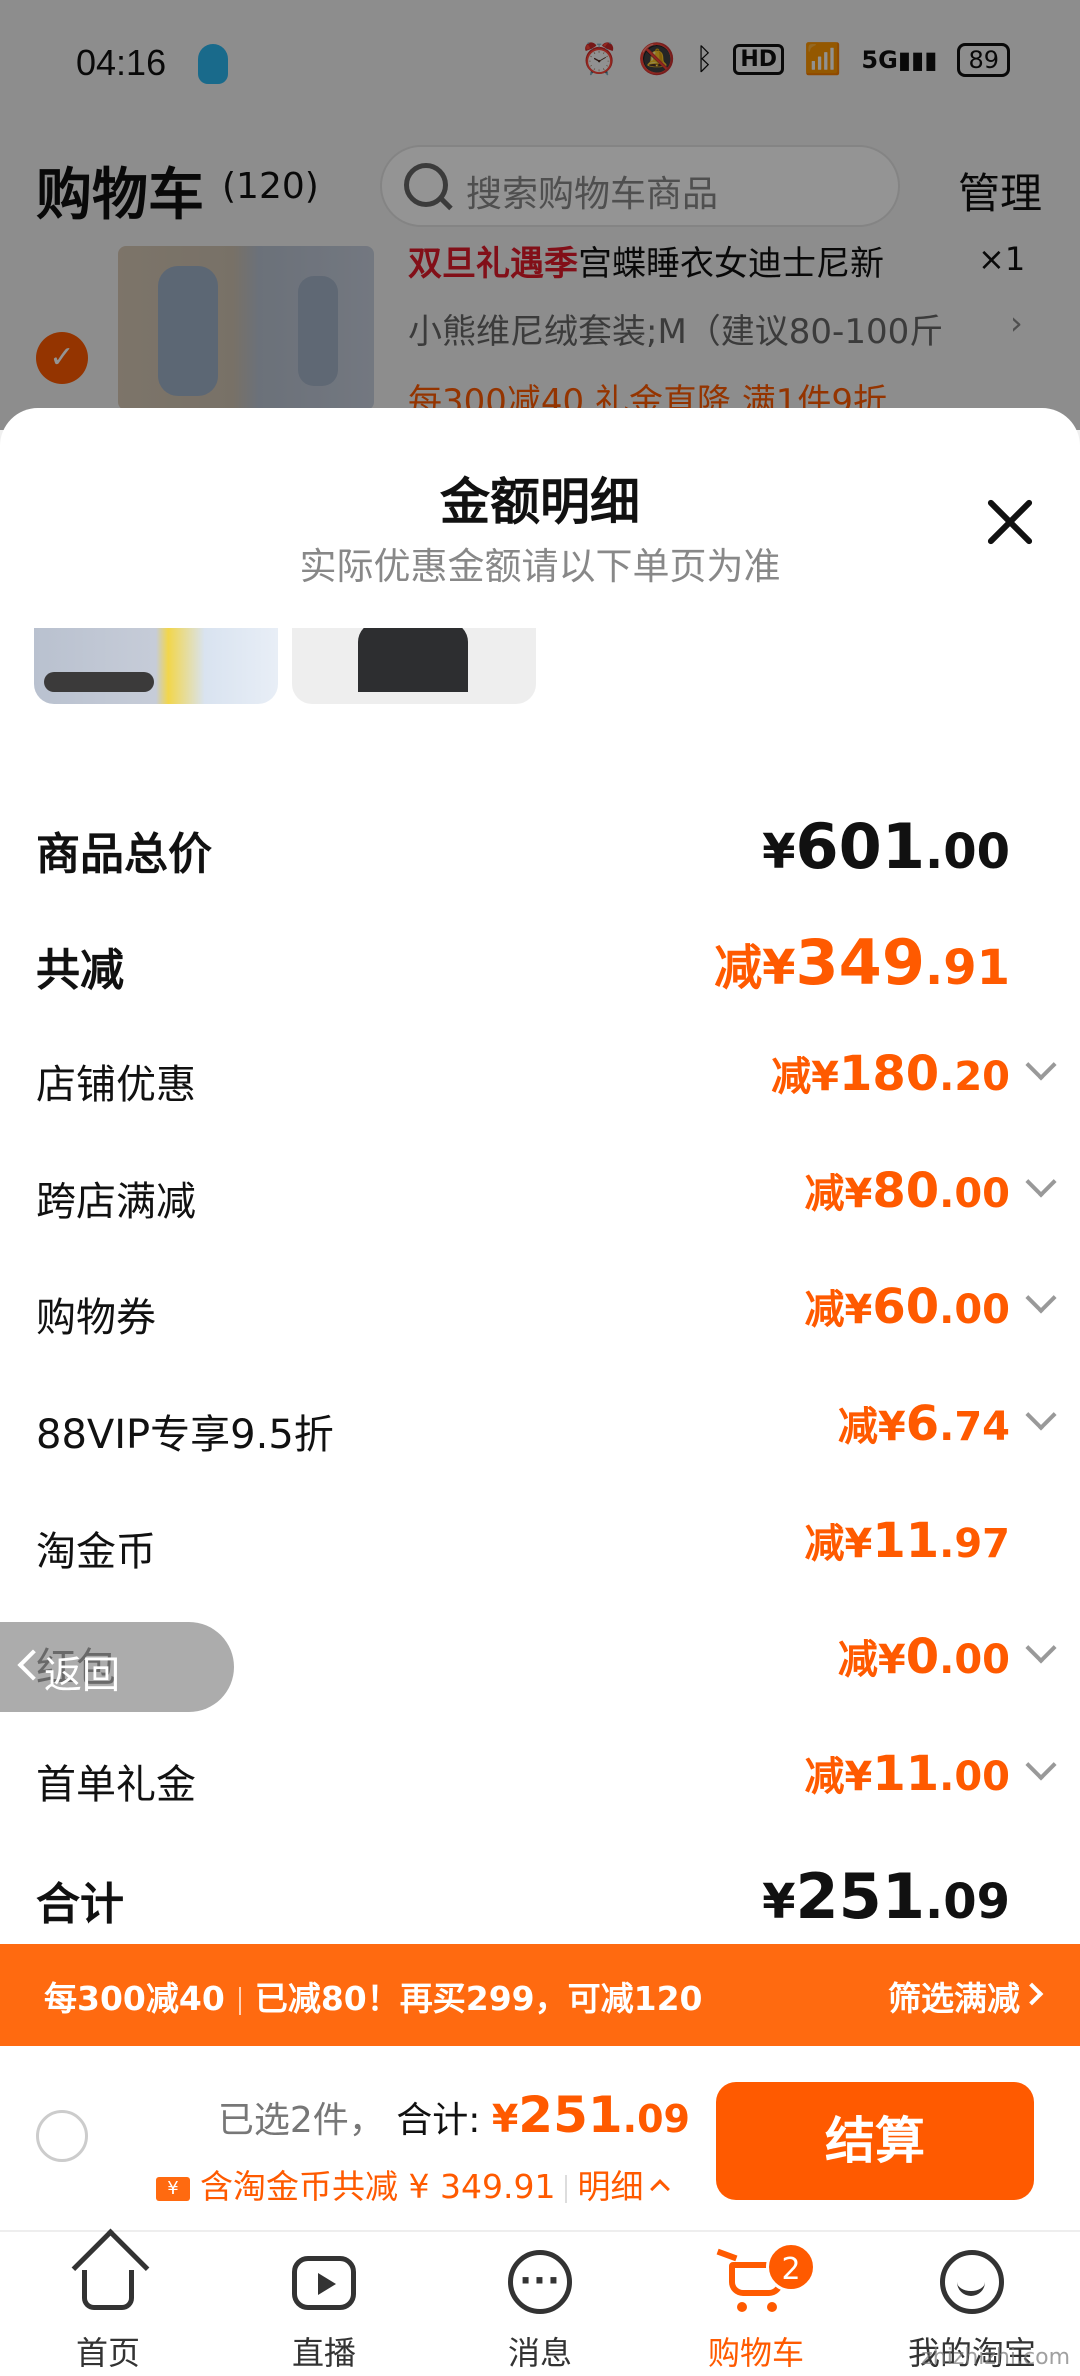 This screenshot has width=1080, height=2376. Describe the element at coordinates (886, 1896) in the screenshot. I see `row-amount: ¥251.09` at that location.